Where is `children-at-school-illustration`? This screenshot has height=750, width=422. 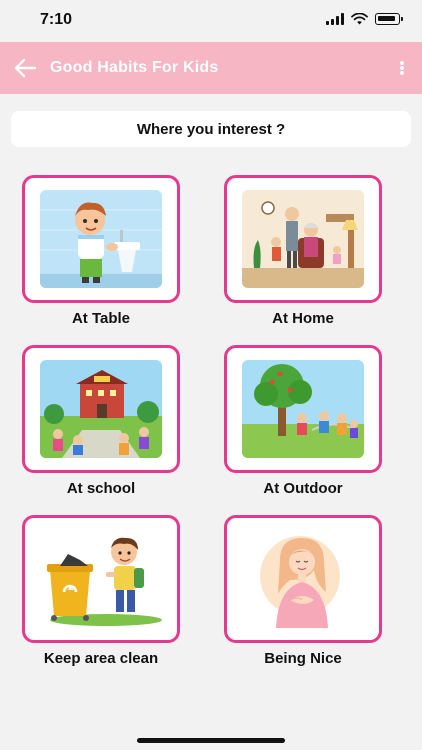
children-at-school-illustration is located at coordinates (101, 409).